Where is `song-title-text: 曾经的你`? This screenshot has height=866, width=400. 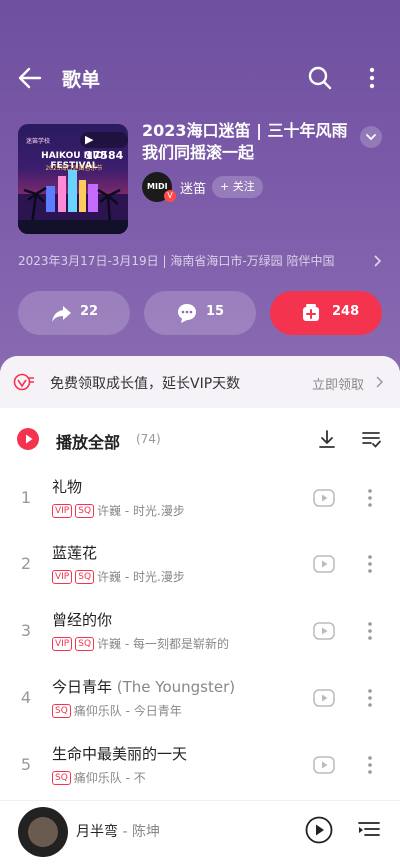 song-title-text: 曾经的你 is located at coordinates (82, 620).